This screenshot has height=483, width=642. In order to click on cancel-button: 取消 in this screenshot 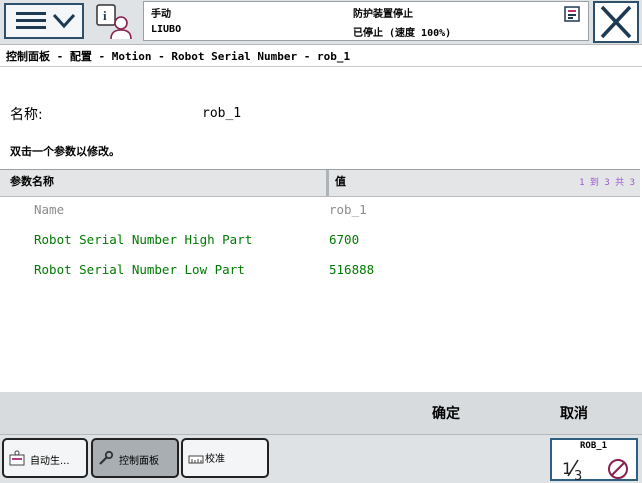, I will do `click(574, 413)`.